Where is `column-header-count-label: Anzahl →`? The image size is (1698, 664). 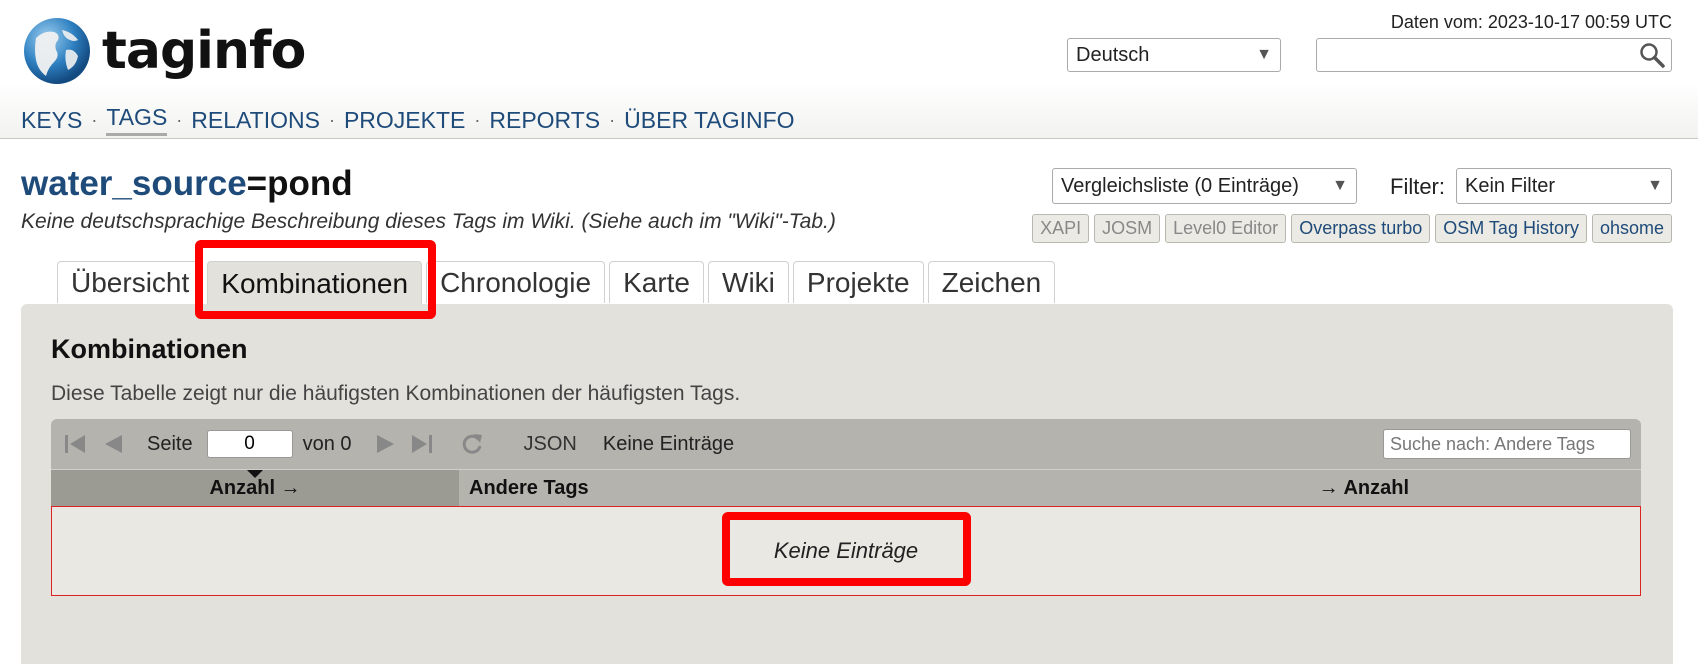
column-header-count-label: Anzahl → is located at coordinates (255, 487).